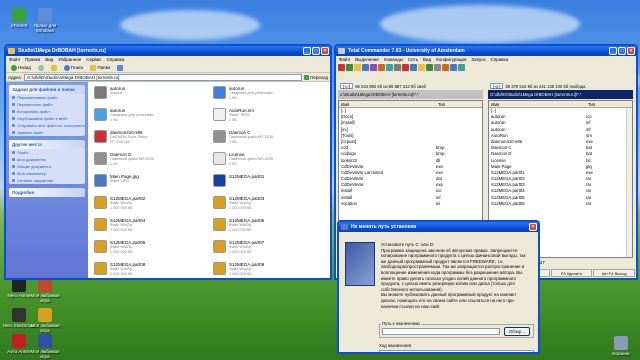 Image resolution: width=640 pixels, height=360 pixels. What do you see at coordinates (47, 180) in the screenshot?
I see `place-link: Сетевое окружение` at bounding box center [47, 180].